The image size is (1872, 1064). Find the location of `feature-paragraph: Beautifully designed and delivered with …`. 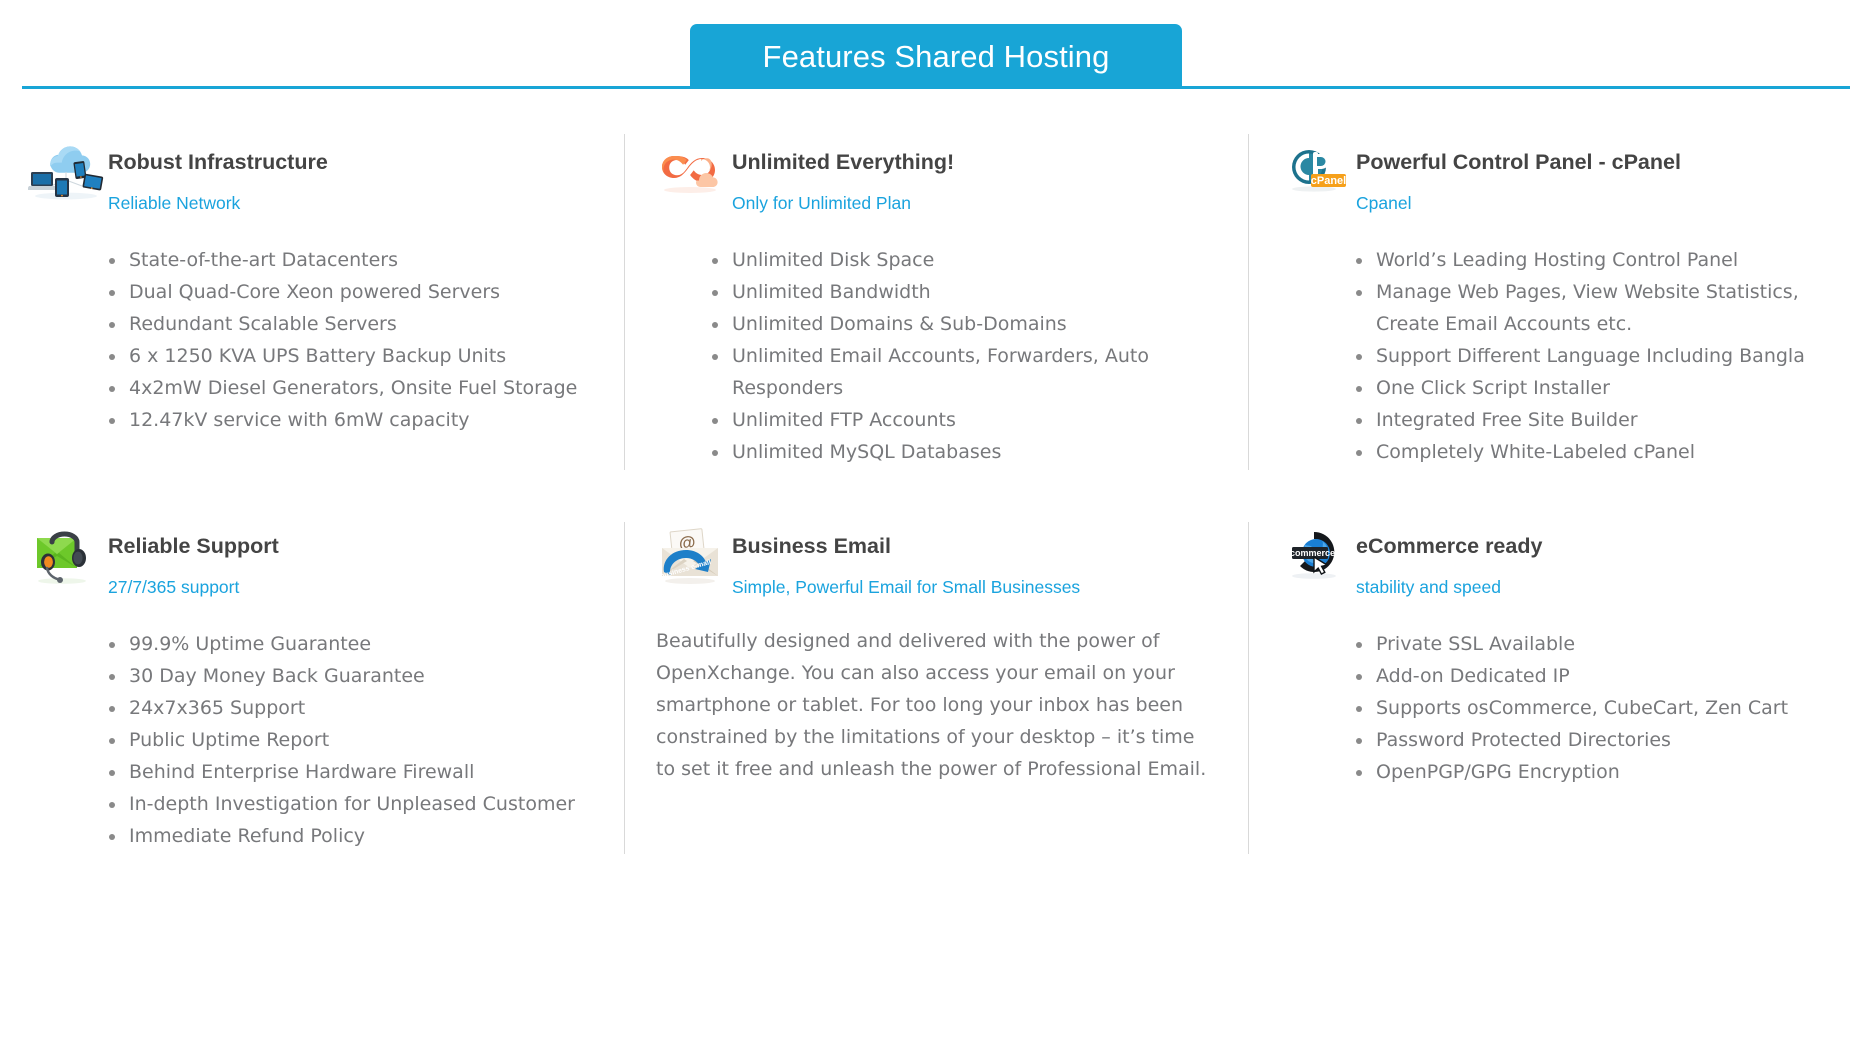

feature-paragraph: Beautifully designed and delivered with … is located at coordinates (931, 705).